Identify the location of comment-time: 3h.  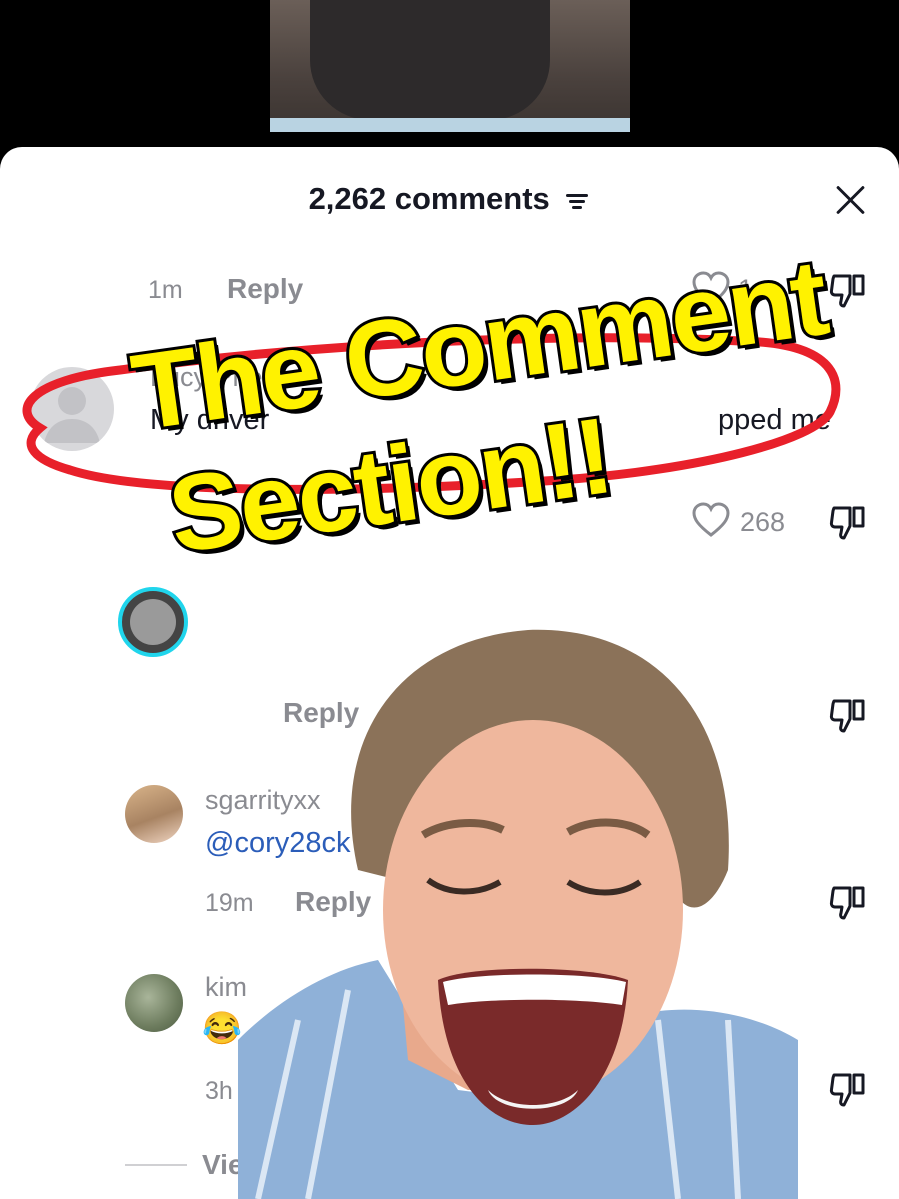
(219, 1091).